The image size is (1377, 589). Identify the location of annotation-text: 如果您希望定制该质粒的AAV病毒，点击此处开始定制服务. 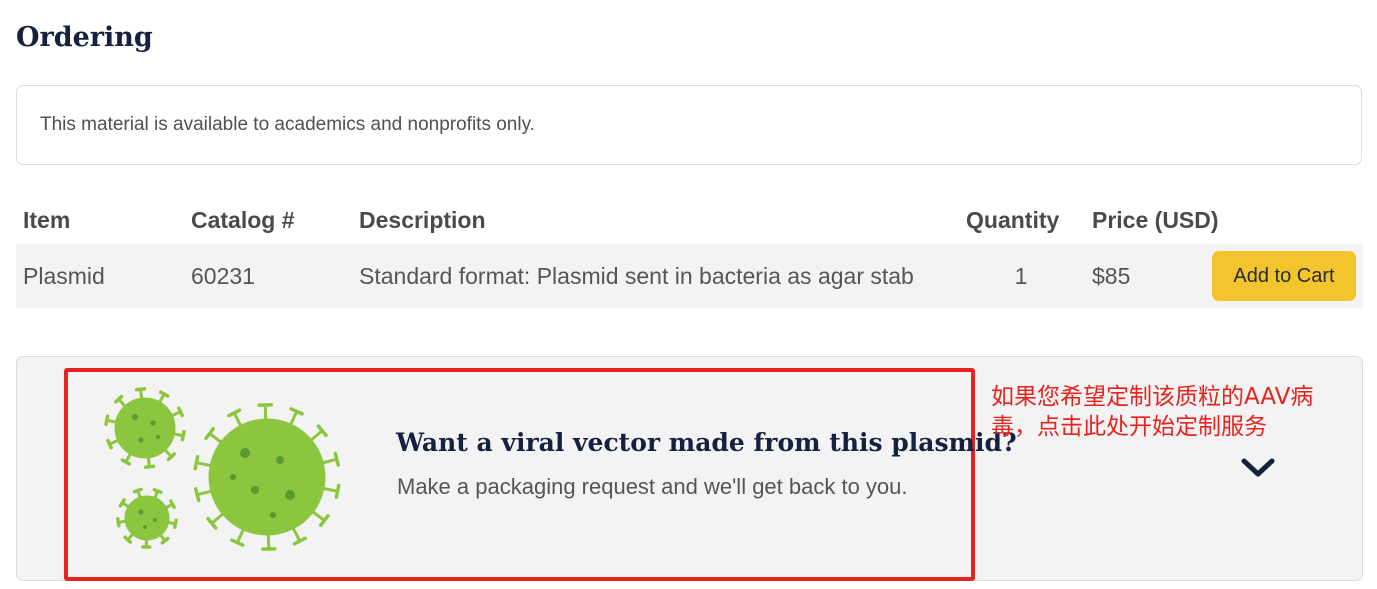
(1152, 412).